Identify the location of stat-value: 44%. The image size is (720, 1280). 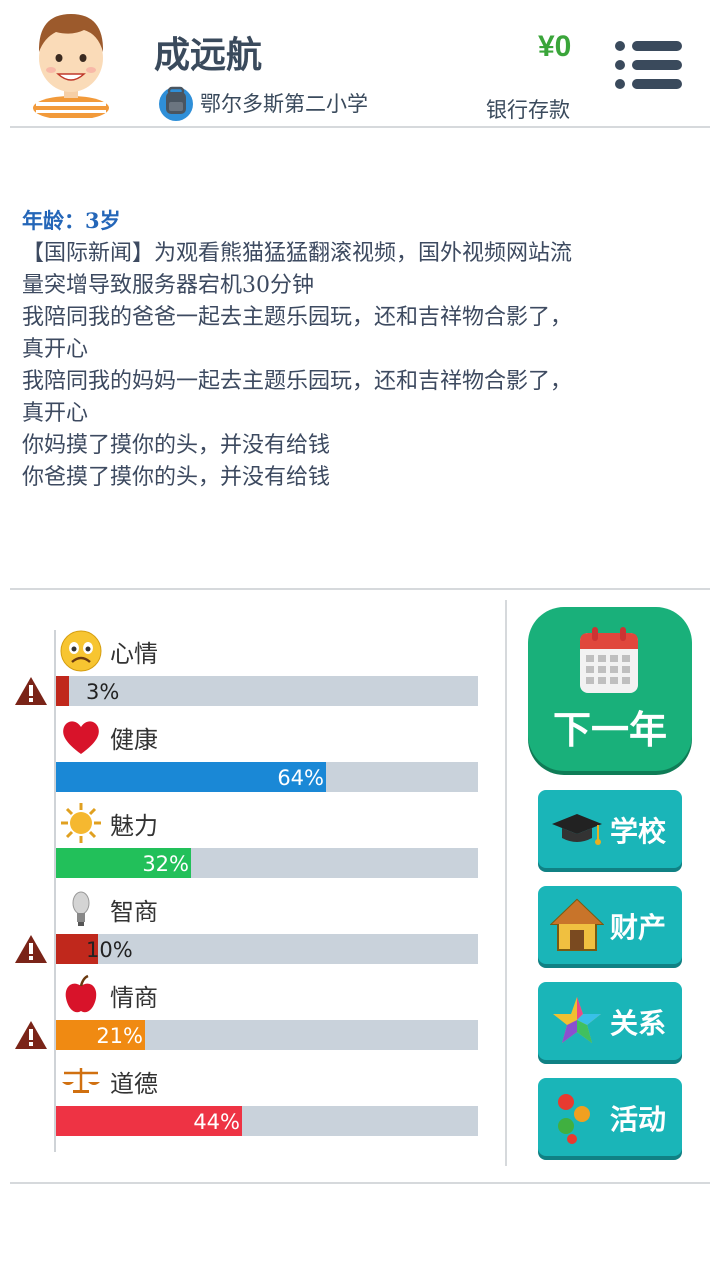
(216, 1122).